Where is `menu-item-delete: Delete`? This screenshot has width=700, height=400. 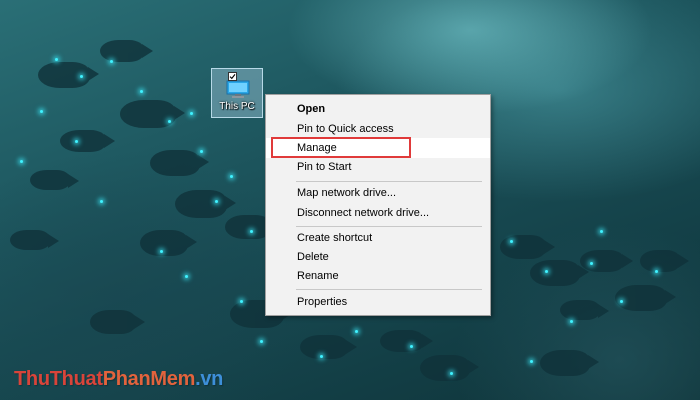 menu-item-delete: Delete is located at coordinates (378, 257).